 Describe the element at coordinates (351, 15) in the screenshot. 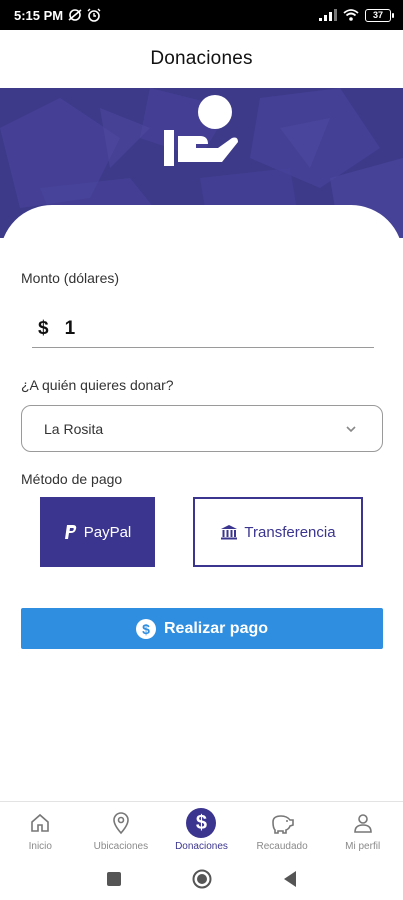

I see `wifi-icon` at that location.